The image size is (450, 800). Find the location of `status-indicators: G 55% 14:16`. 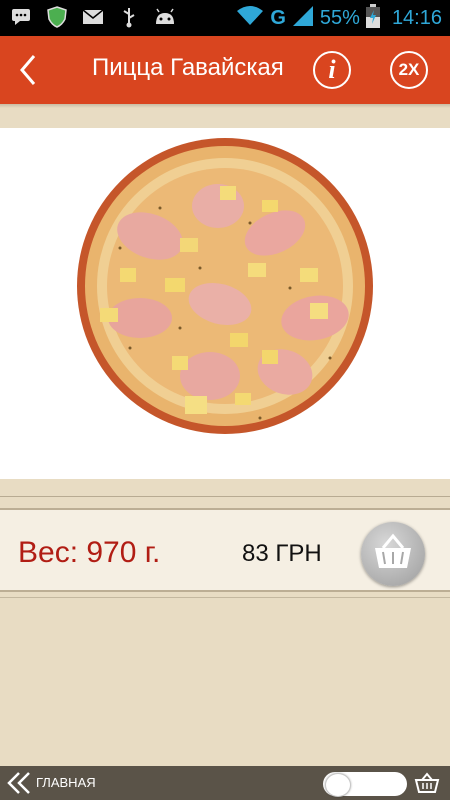

status-indicators: G 55% 14:16 is located at coordinates (339, 18).